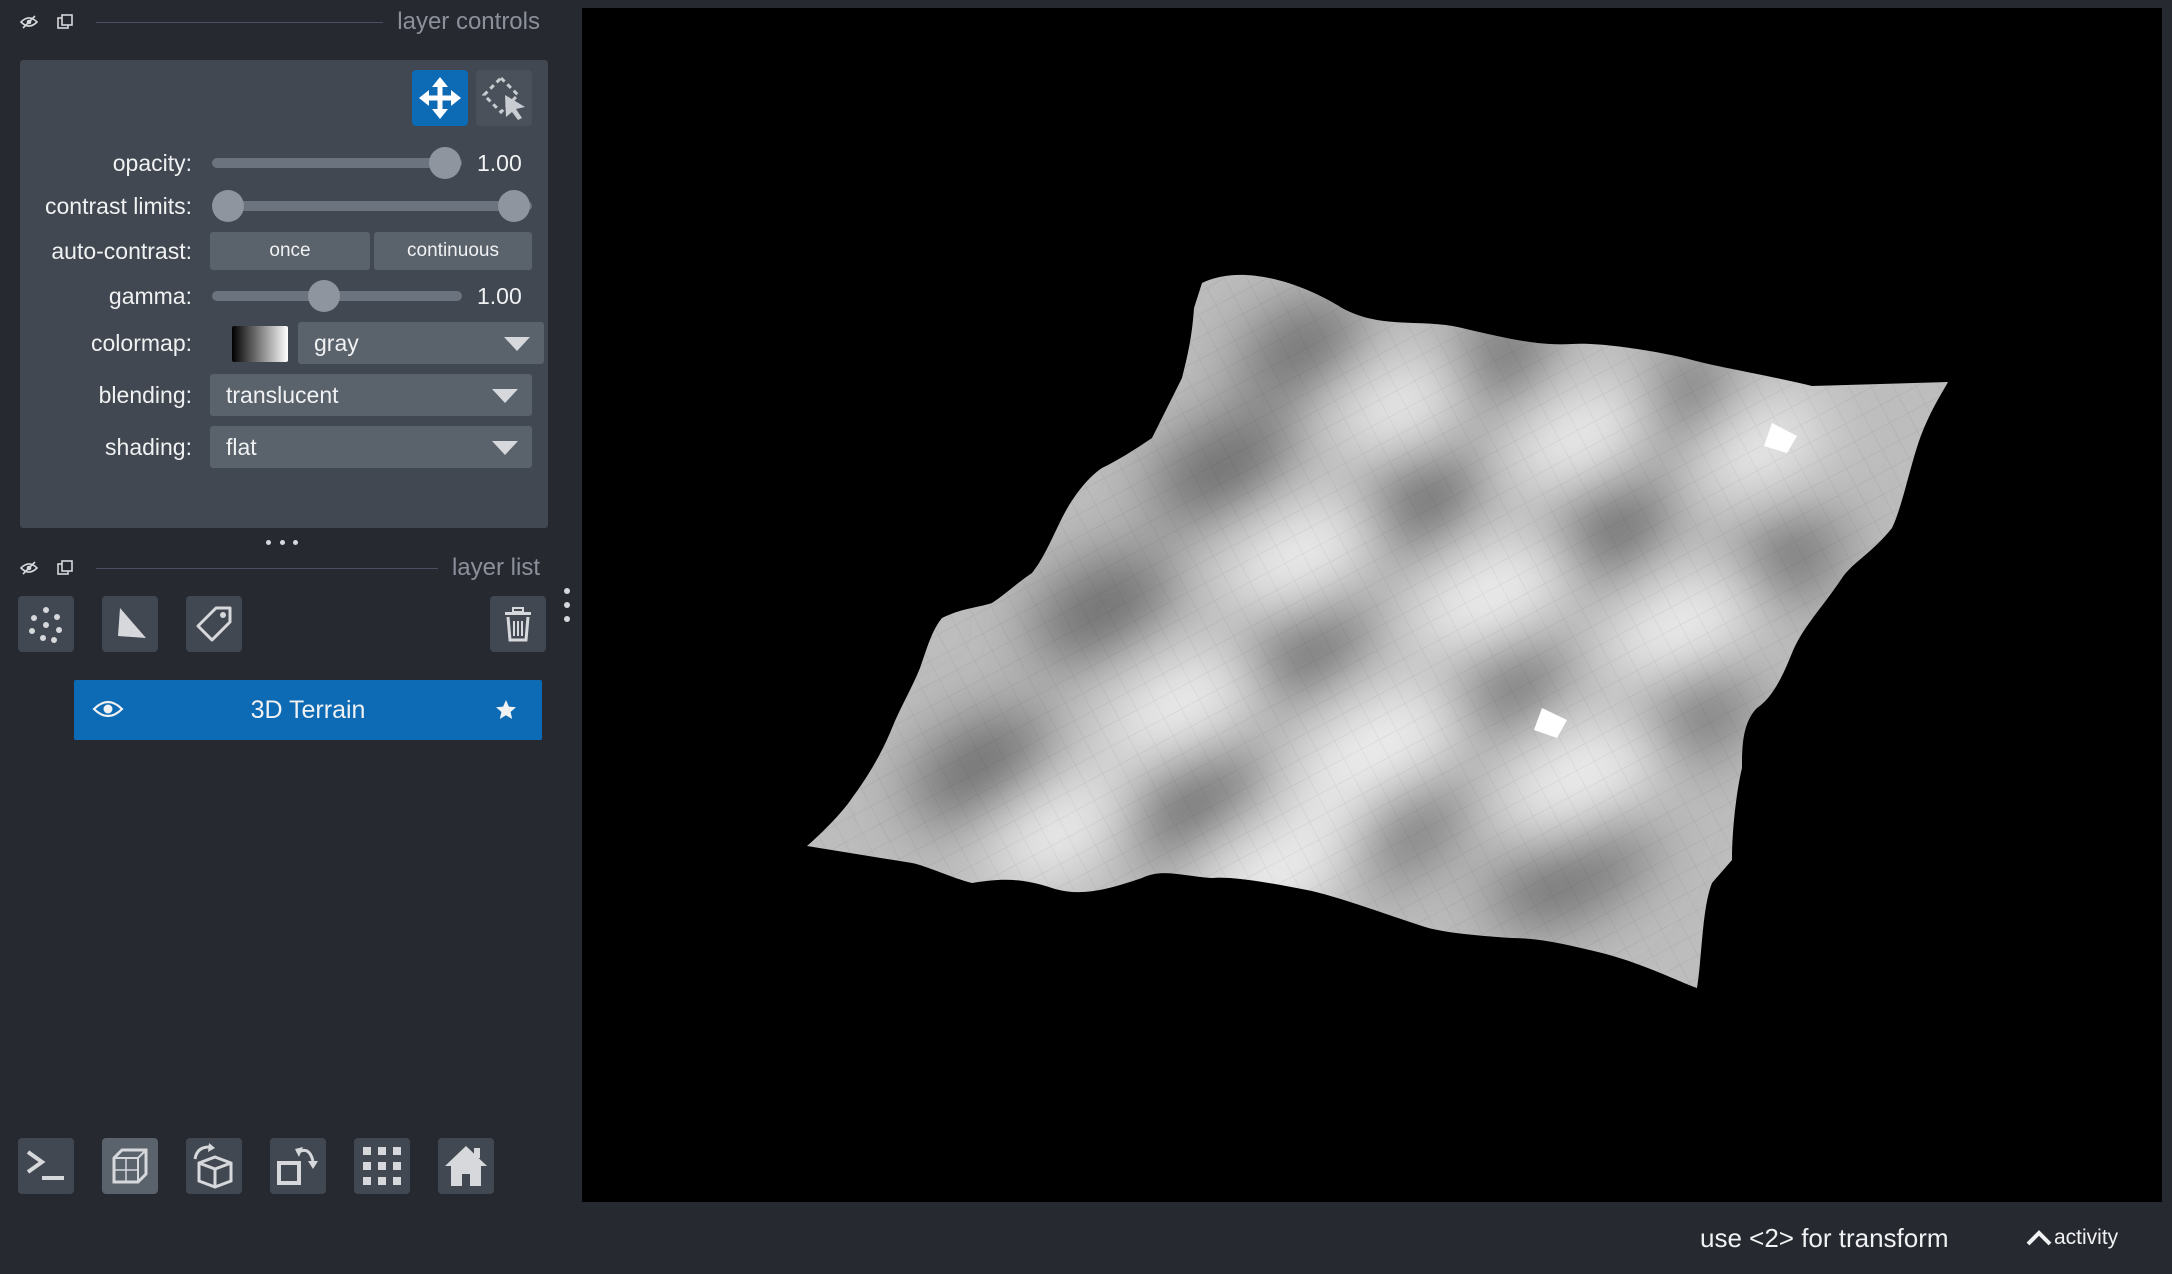 The image size is (2172, 1274). I want to click on new-shapes-layer-button, so click(130, 624).